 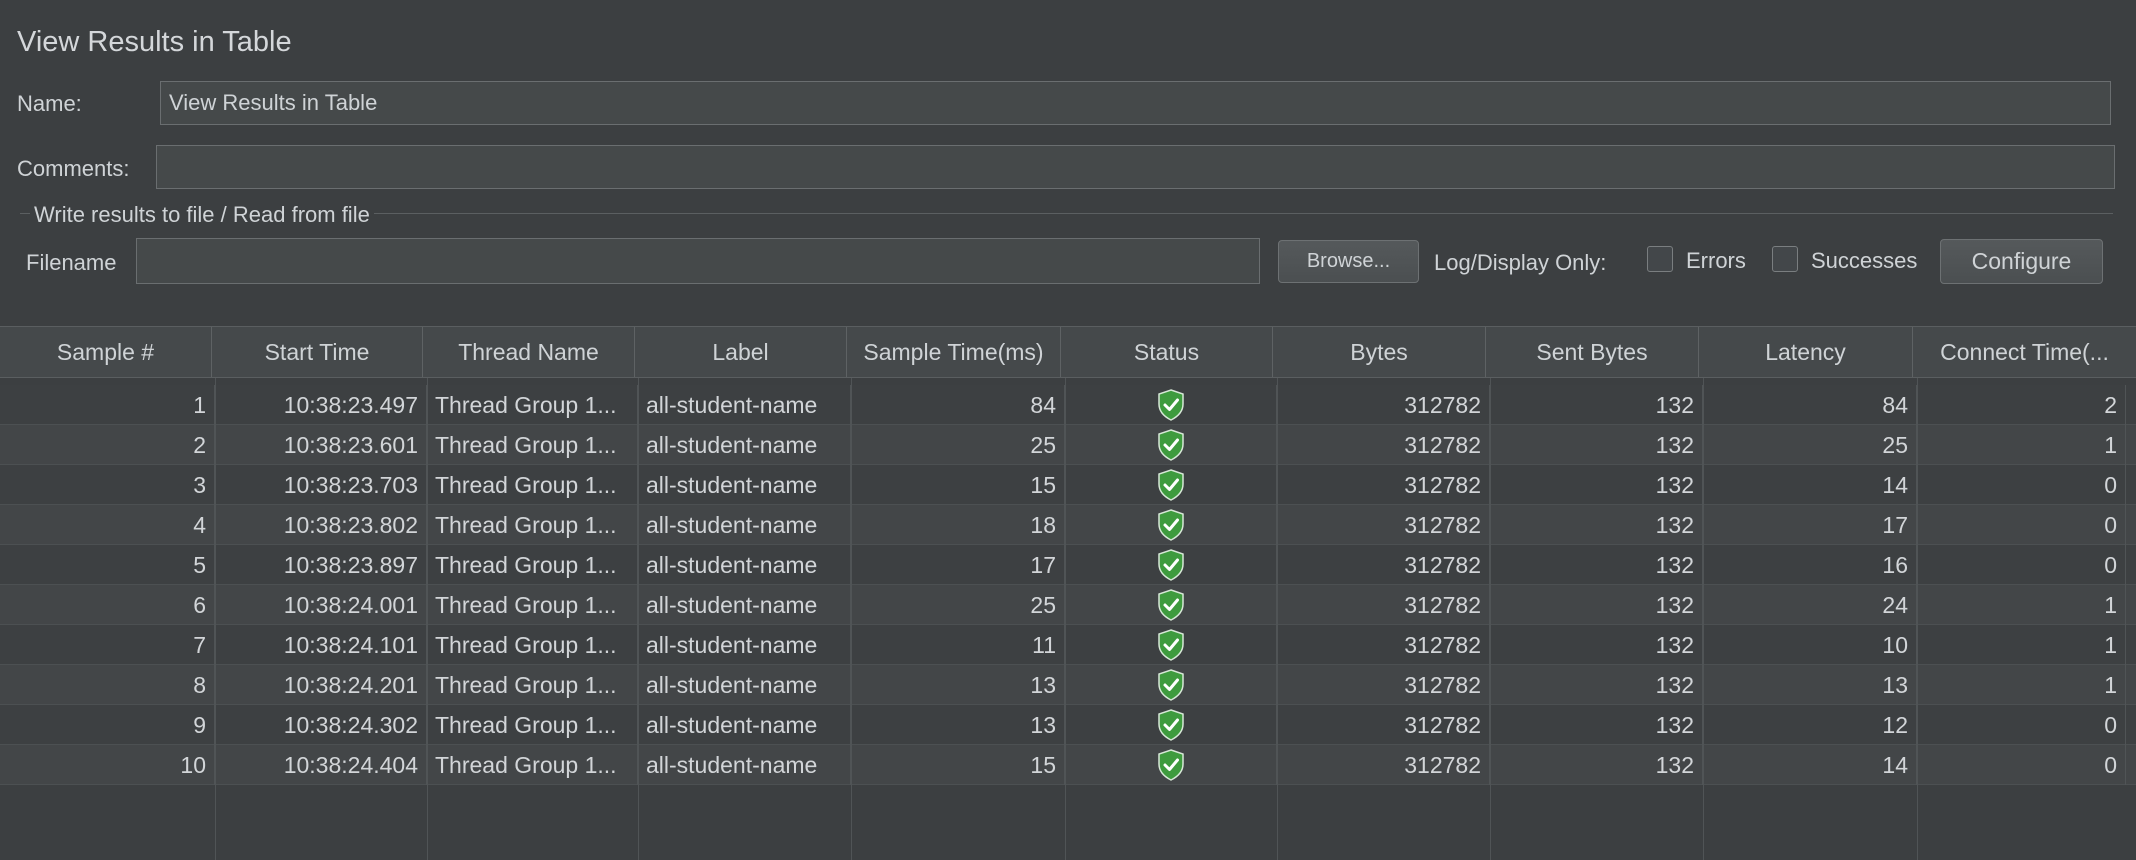 What do you see at coordinates (317, 352) in the screenshot?
I see `column-header-start-time: Start Time` at bounding box center [317, 352].